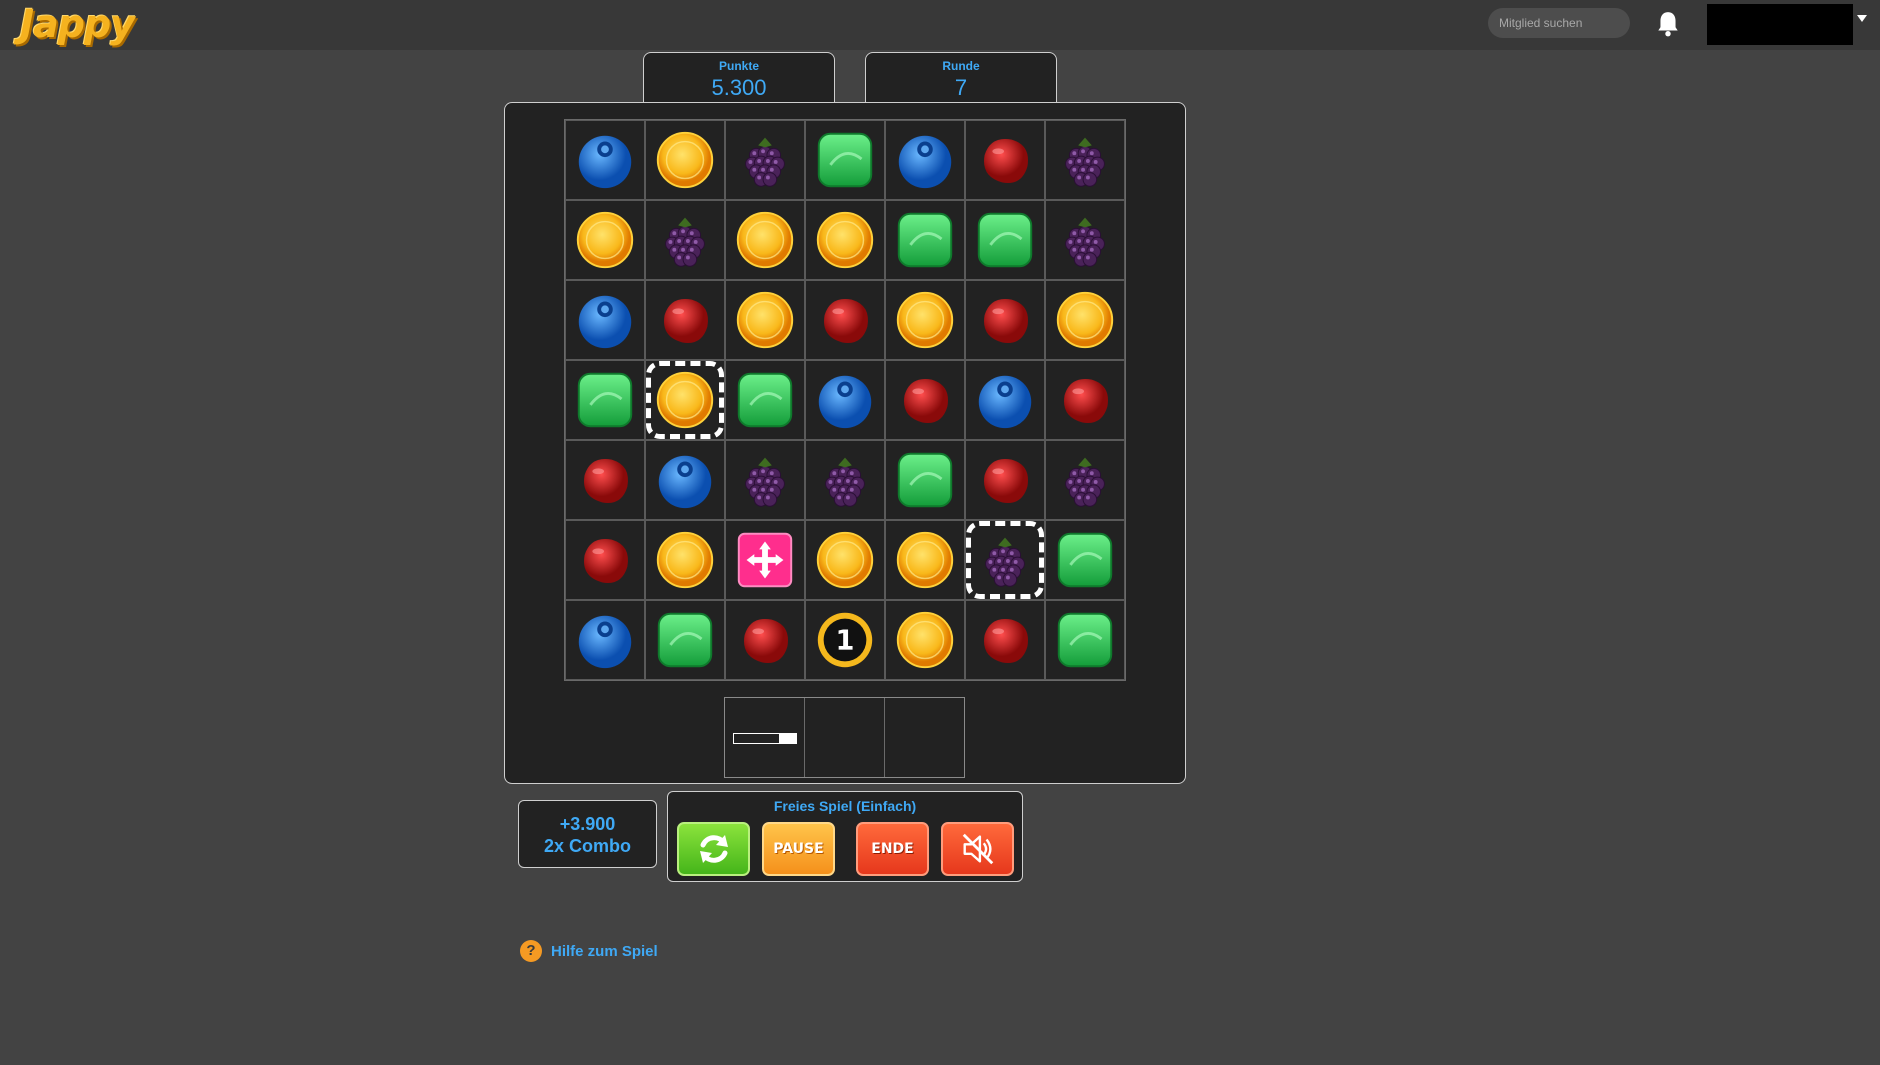 The image size is (1880, 1065). What do you see at coordinates (892, 849) in the screenshot?
I see `end-button: ENDE` at bounding box center [892, 849].